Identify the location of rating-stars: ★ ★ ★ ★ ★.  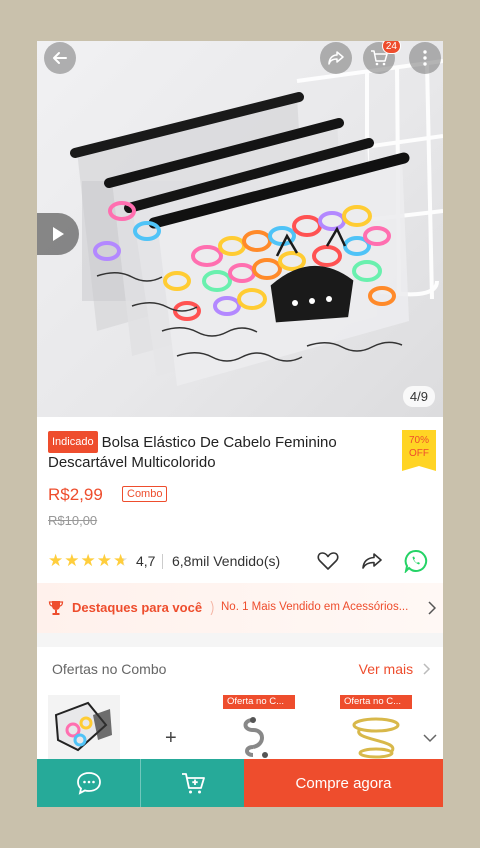
(88, 560).